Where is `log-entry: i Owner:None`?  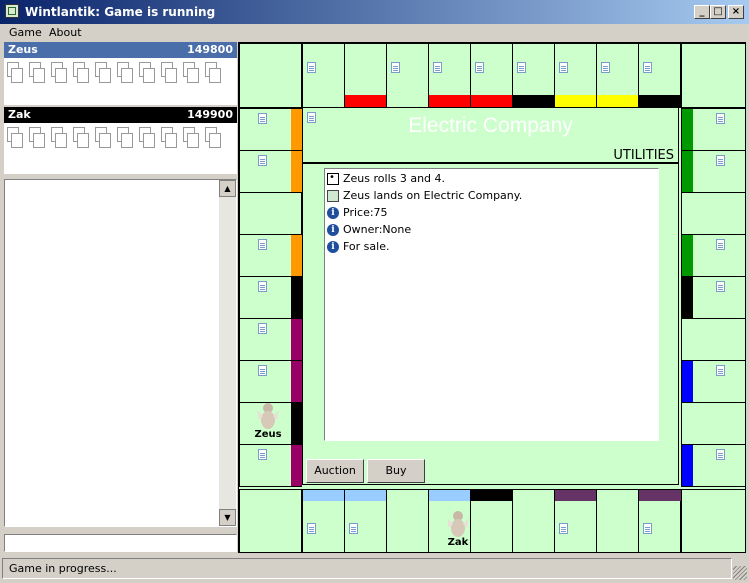 log-entry: i Owner:None is located at coordinates (369, 230).